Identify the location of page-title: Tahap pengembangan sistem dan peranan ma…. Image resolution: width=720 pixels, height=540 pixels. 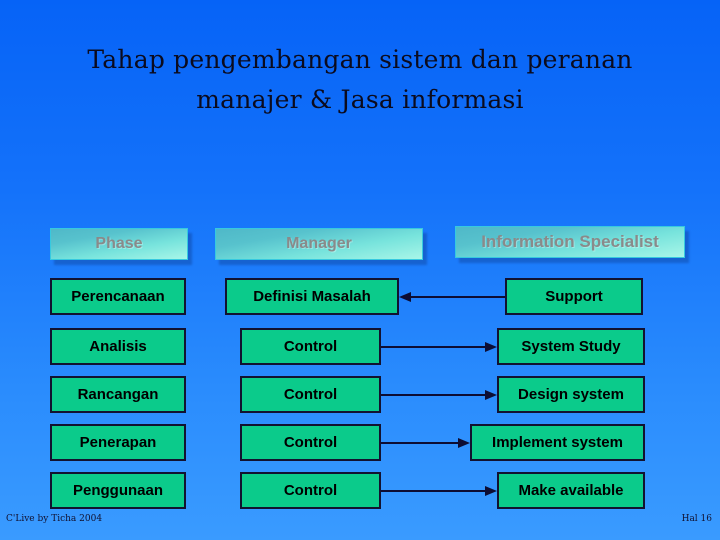
(360, 79).